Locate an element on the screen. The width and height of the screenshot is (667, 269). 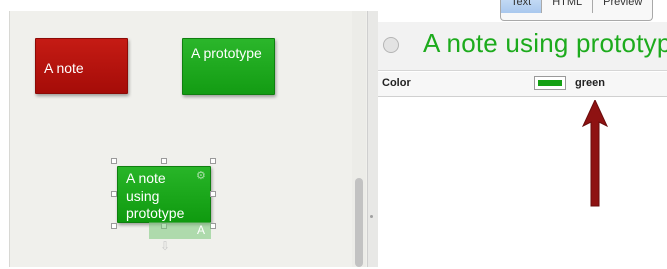
splitter-grip-icon is located at coordinates (371, 216).